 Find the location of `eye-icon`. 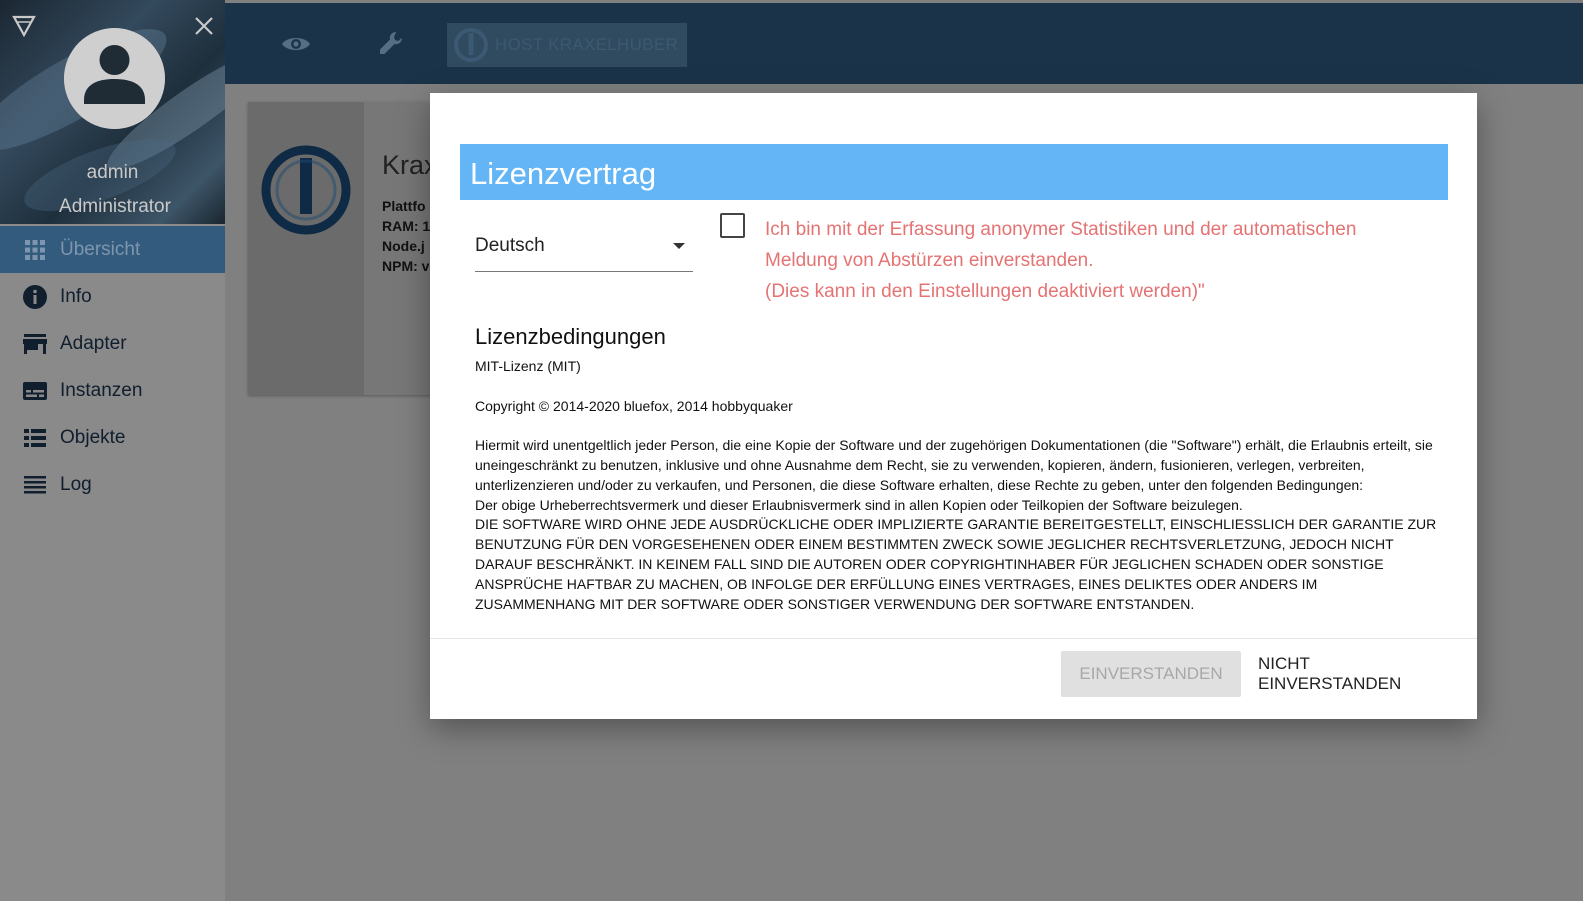

eye-icon is located at coordinates (296, 44).